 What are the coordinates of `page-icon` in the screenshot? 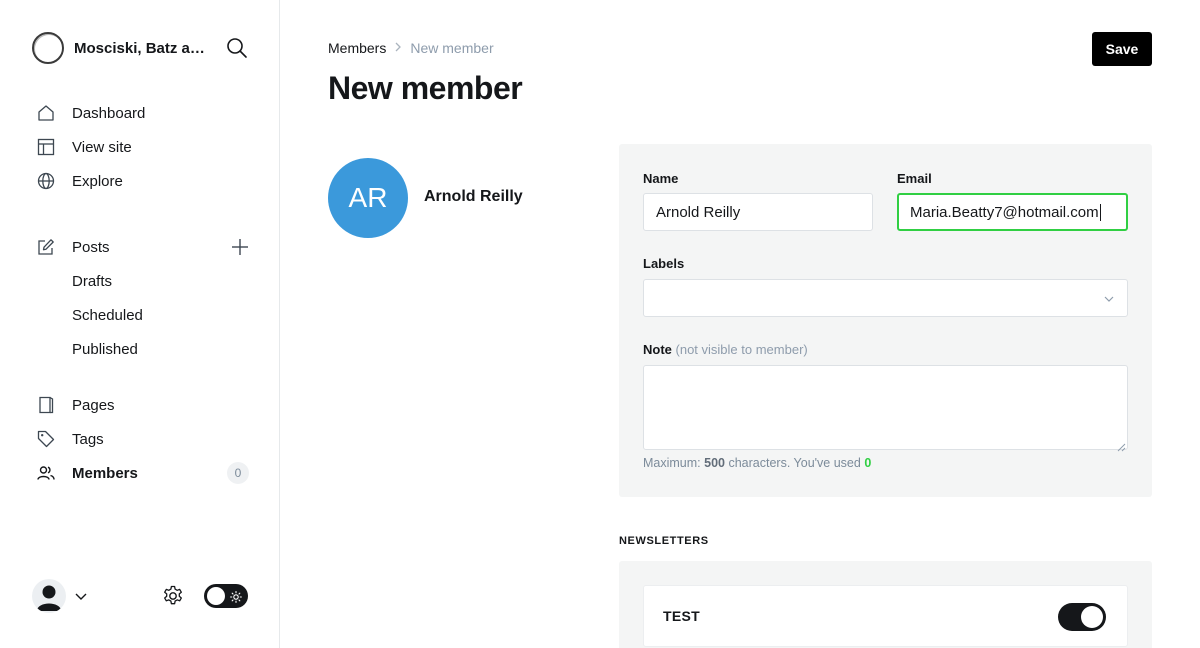 It's located at (46, 405).